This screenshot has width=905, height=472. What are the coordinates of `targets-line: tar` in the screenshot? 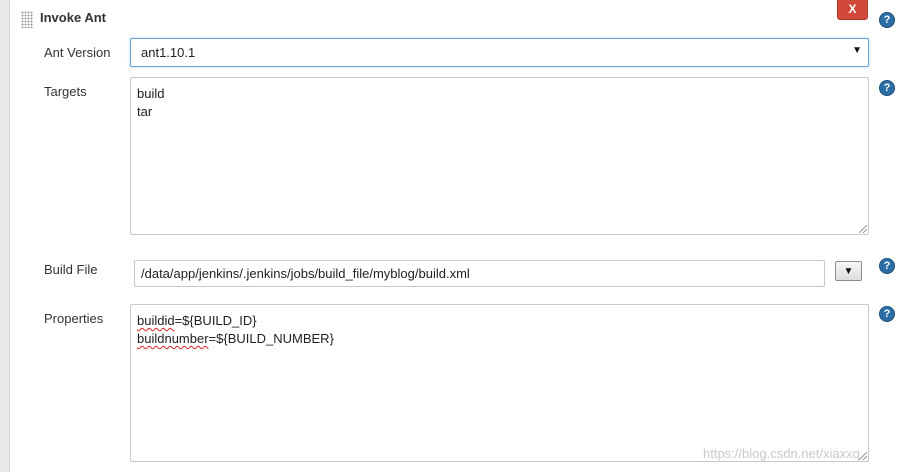 It's located at (145, 111).